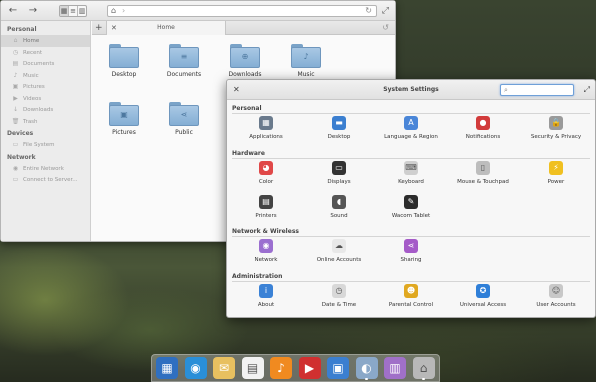 Image resolution: width=596 pixels, height=382 pixels. I want to click on applications-icon: ▦, so click(266, 123).